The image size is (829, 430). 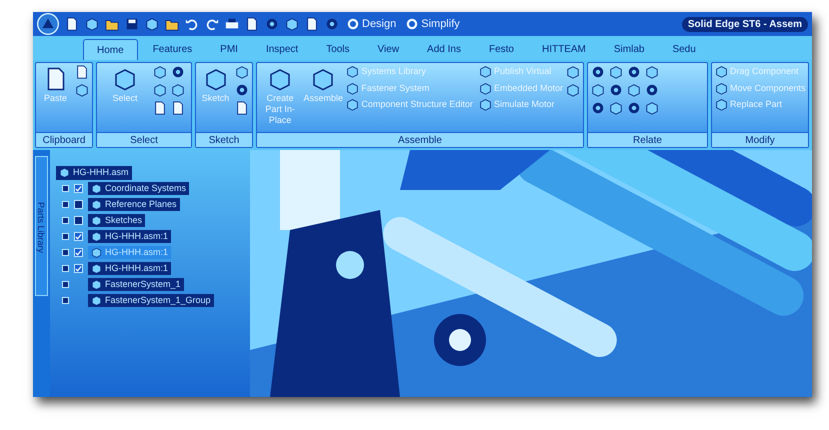 What do you see at coordinates (64, 139) in the screenshot?
I see `group-label: Clipboard` at bounding box center [64, 139].